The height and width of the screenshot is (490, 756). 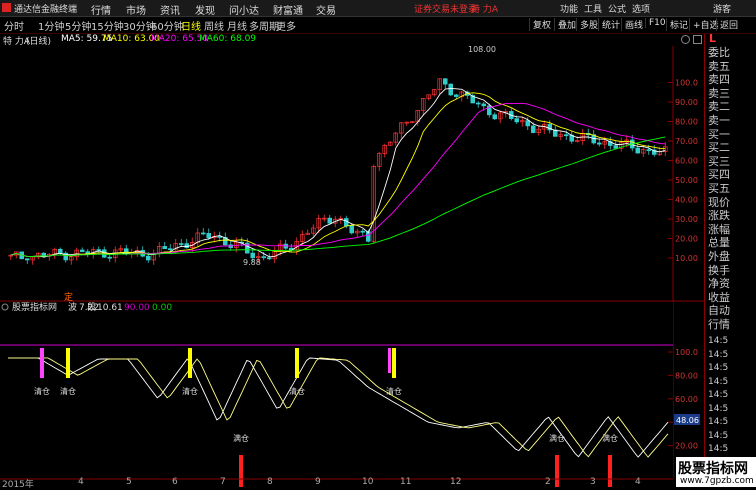 What do you see at coordinates (719, 94) in the screenshot?
I see `side-item: 卖三` at bounding box center [719, 94].